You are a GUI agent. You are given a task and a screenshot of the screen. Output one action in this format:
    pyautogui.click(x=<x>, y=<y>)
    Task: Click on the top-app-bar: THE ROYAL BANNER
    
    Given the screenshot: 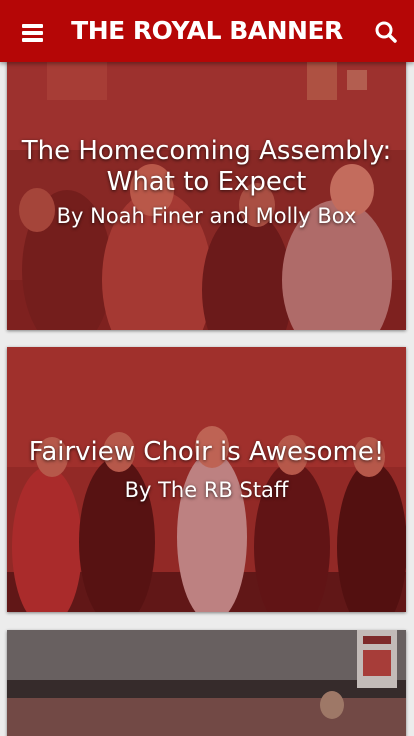 What is the action you would take?
    pyautogui.click(x=207, y=31)
    